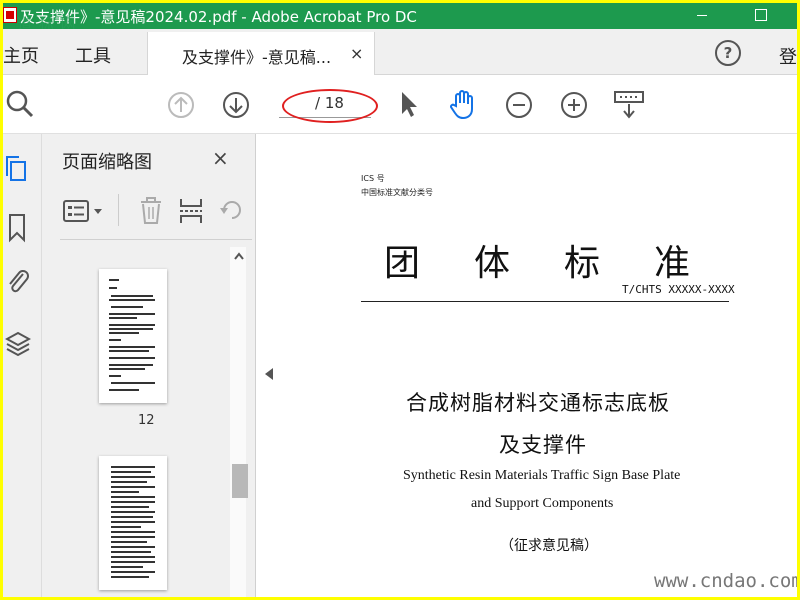 This screenshot has height=600, width=800. Describe the element at coordinates (10, 15) in the screenshot. I see `pdf-file-icon` at that location.